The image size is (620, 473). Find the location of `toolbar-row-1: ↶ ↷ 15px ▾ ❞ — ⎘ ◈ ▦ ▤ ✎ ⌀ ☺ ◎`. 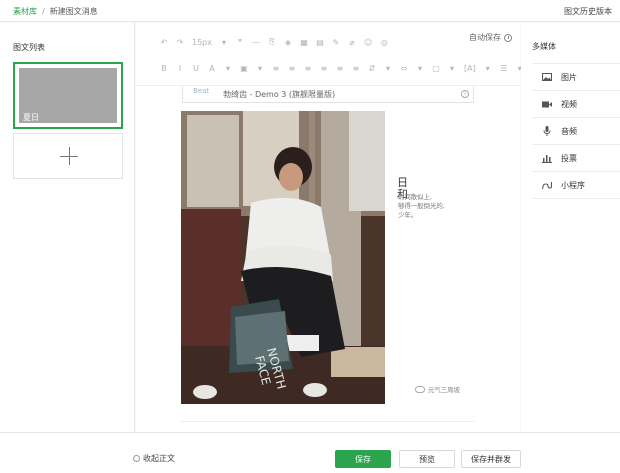

toolbar-row-1: ↶ ↷ 15px ▾ ❞ — ⎘ ◈ ▦ ▤ ✎ ⌀ ☺ ◎ is located at coordinates (274, 42).